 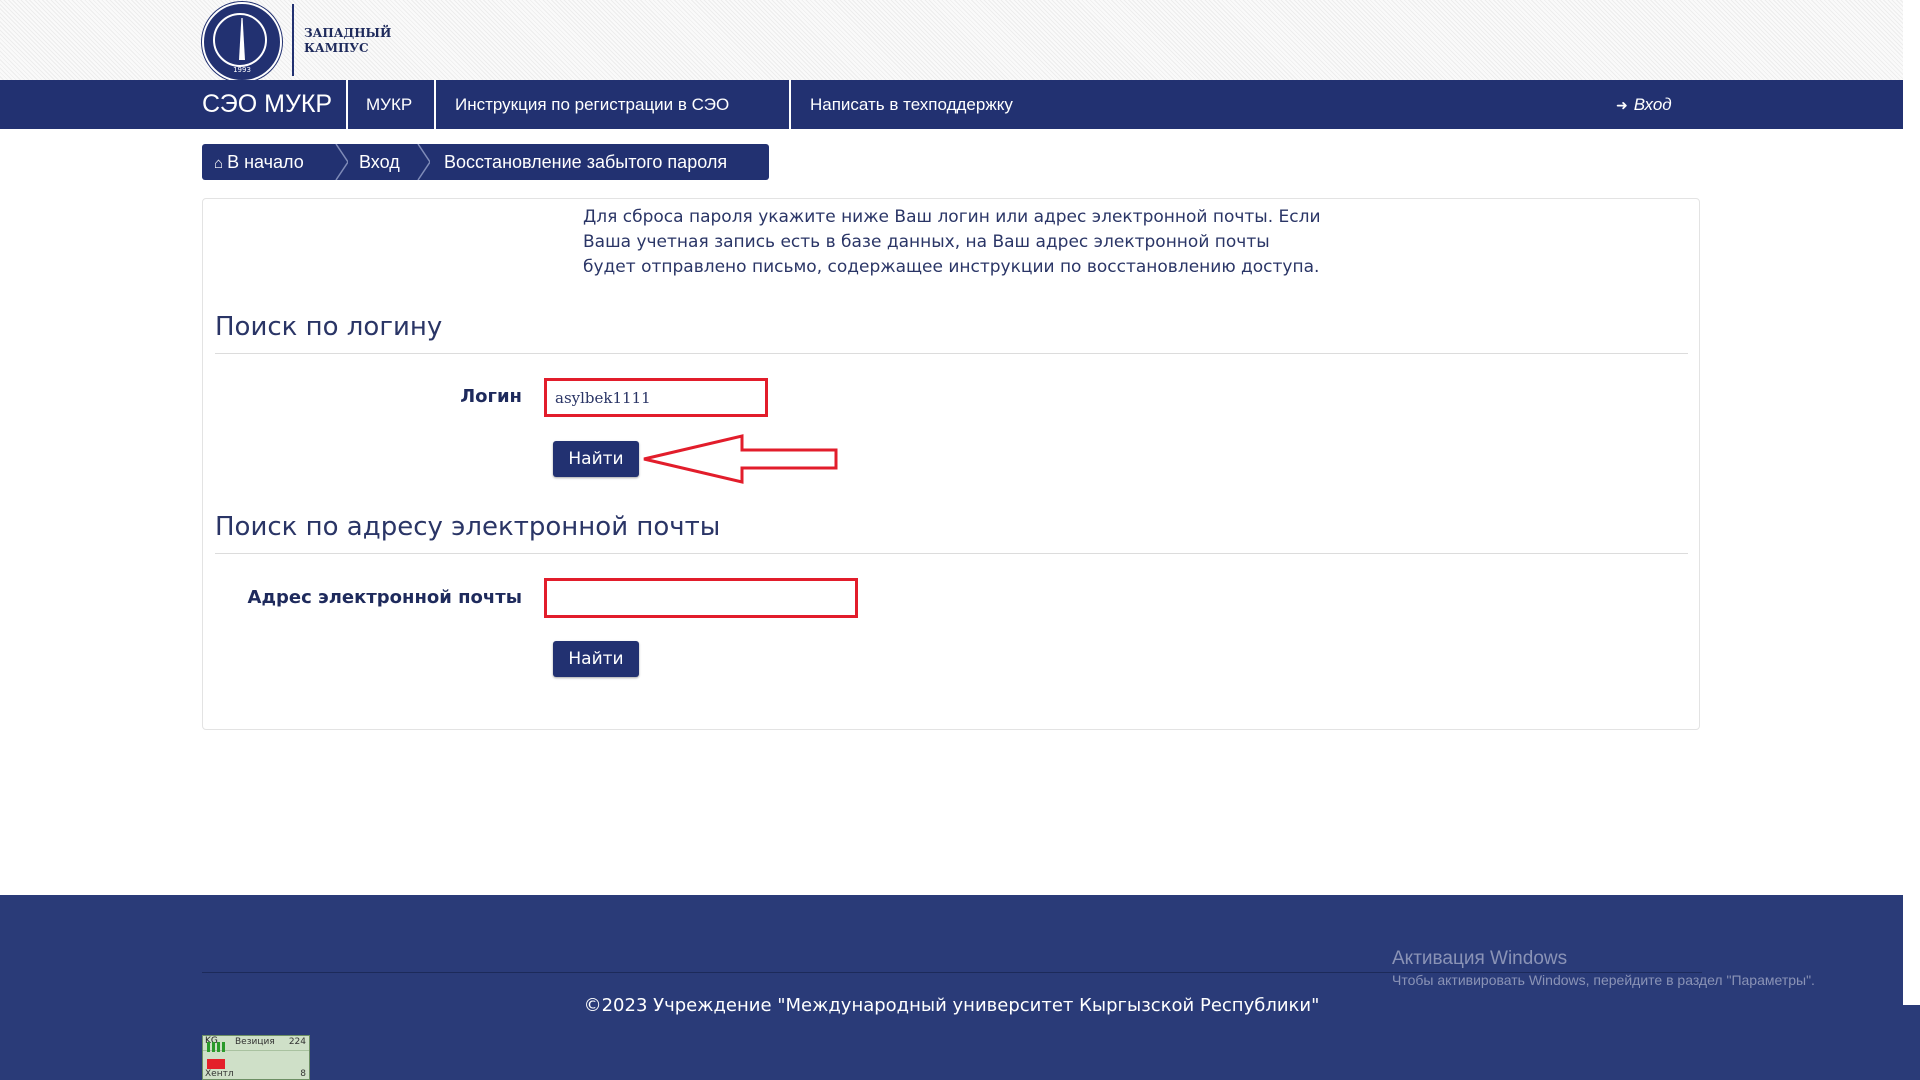 I want to click on widget-row: KG Везиция 224, so click(x=256, y=1044).